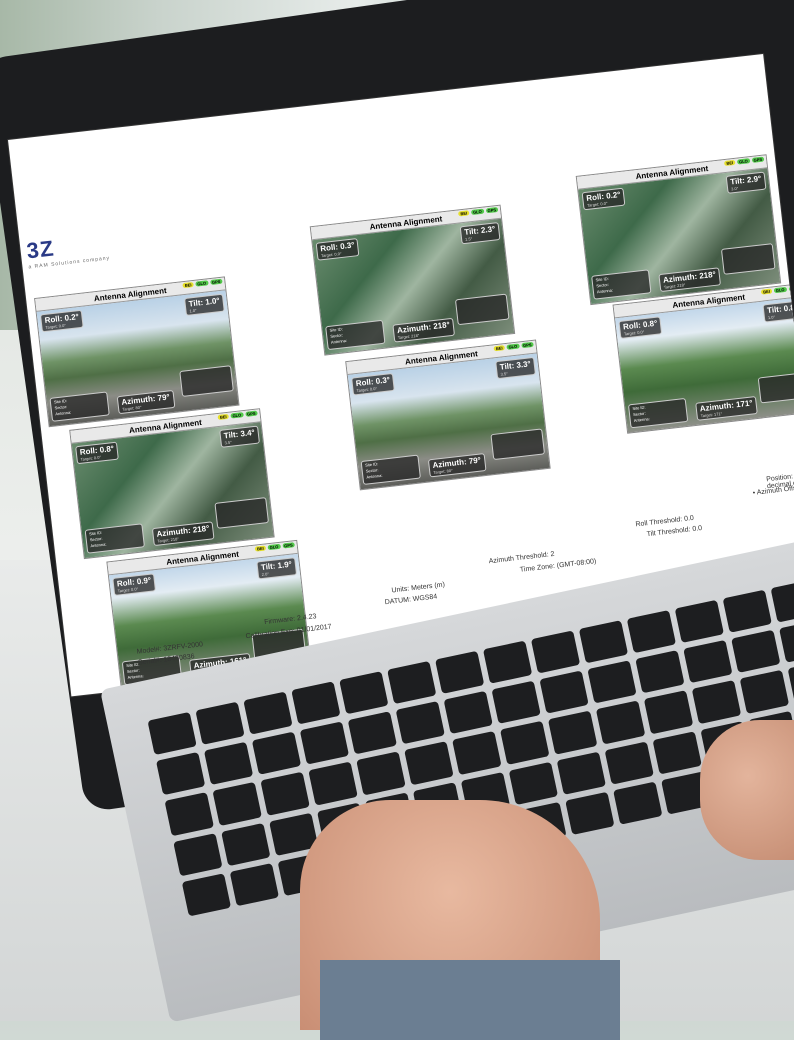 This screenshot has width=794, height=1040. What do you see at coordinates (674, 531) in the screenshot?
I see `tilt-threshold: Tilt Threshold: 0.0` at bounding box center [674, 531].